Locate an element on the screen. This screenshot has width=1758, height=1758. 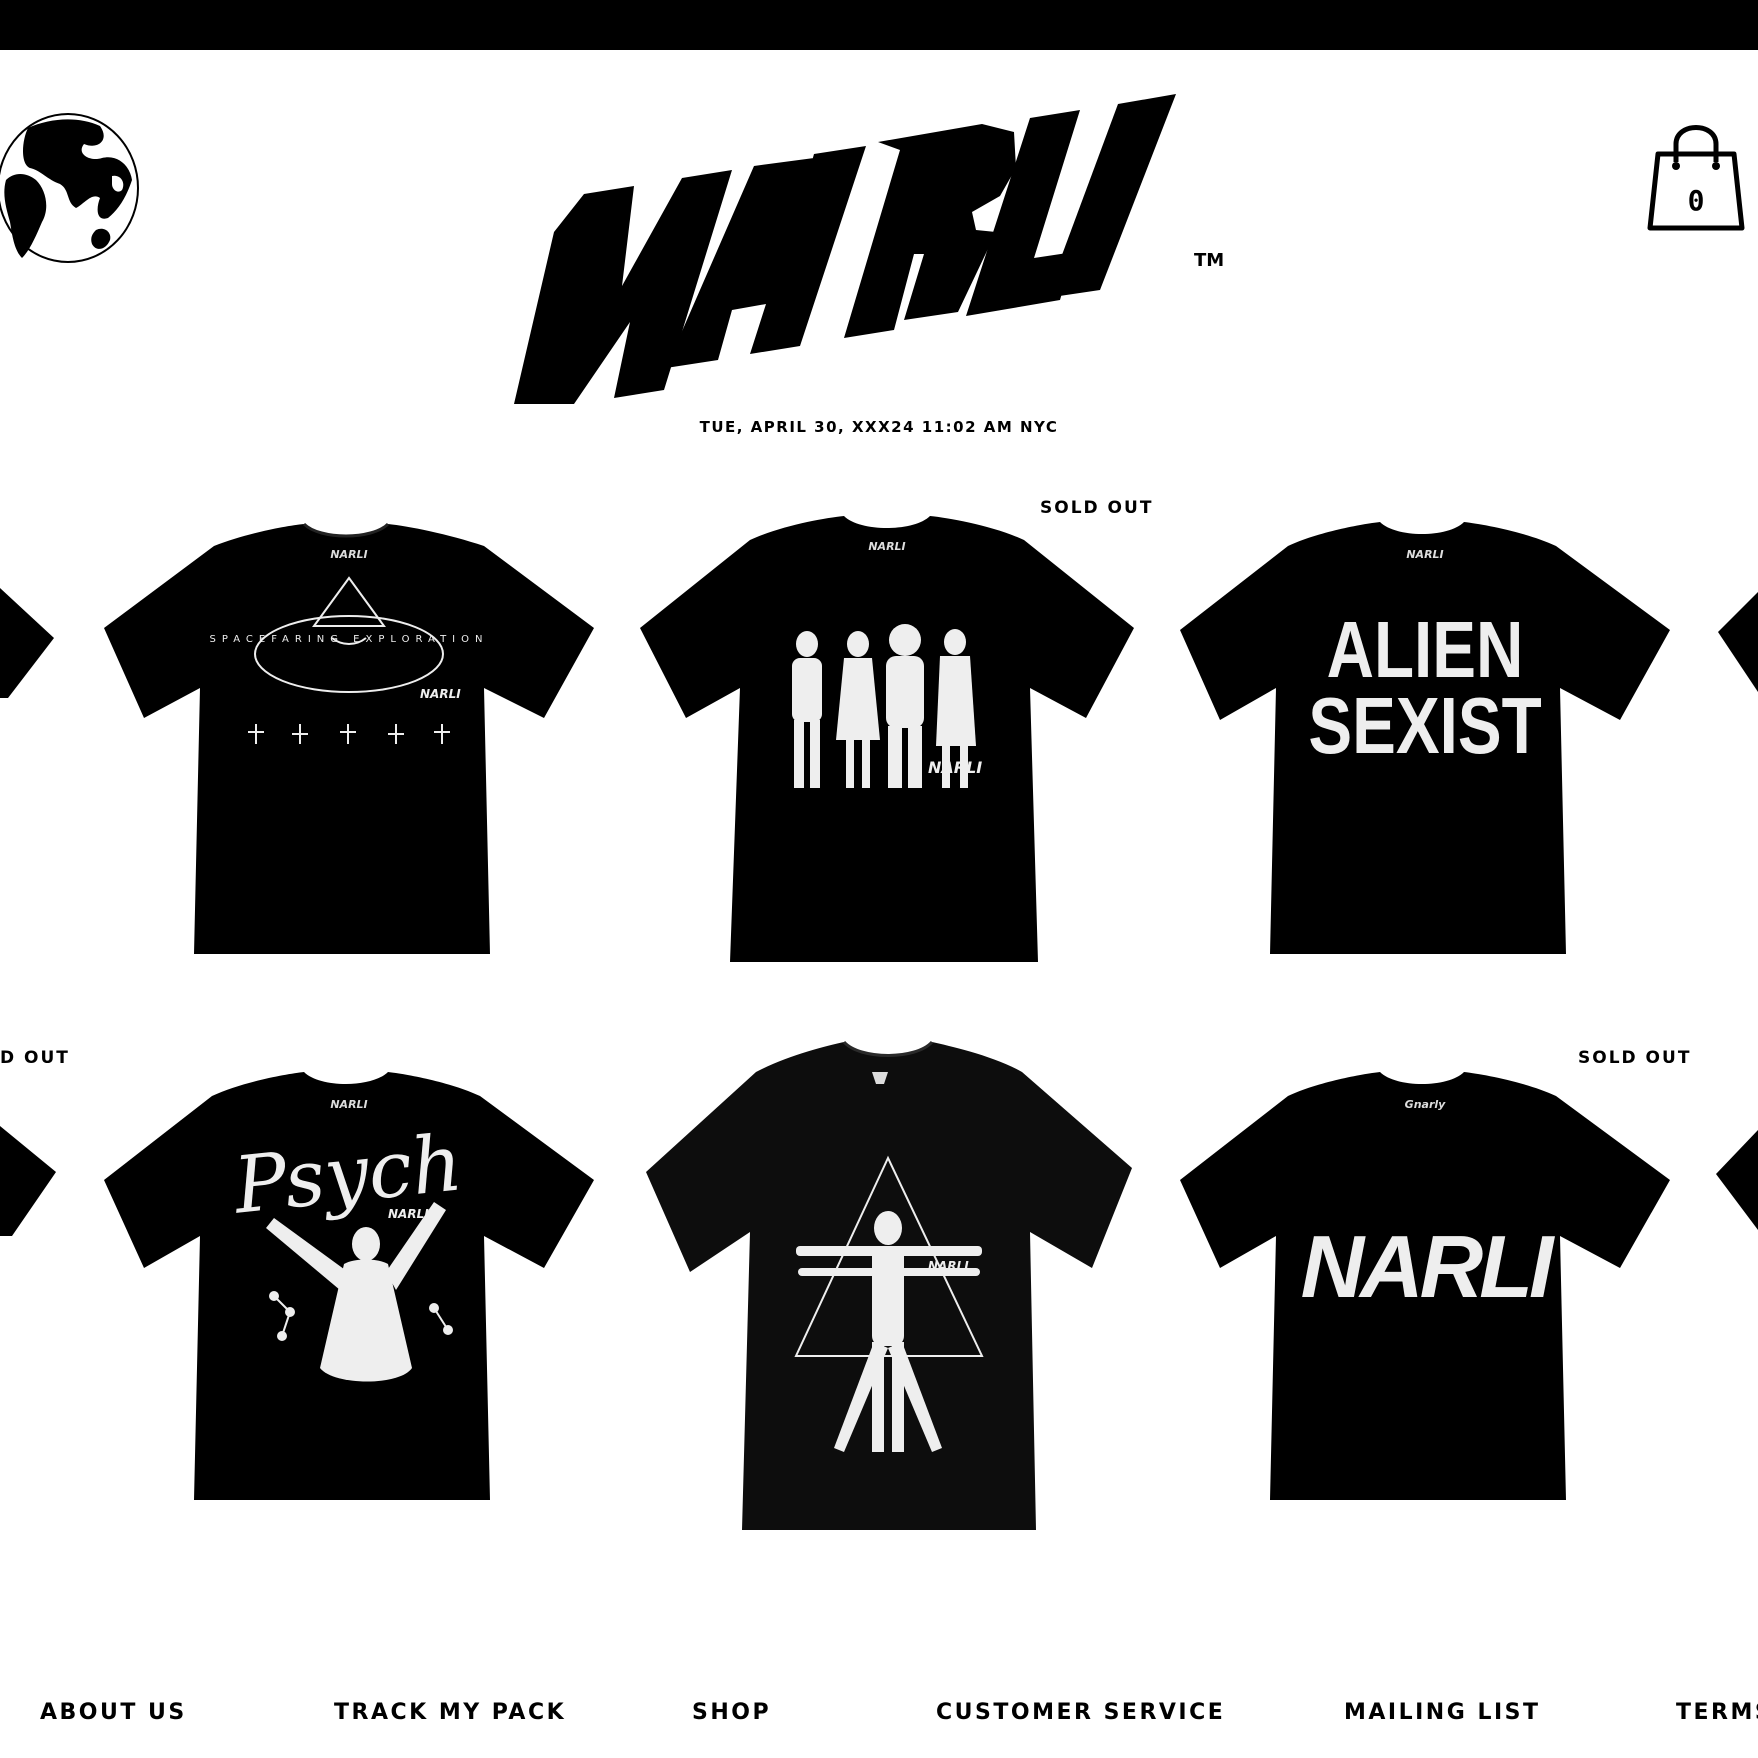
shirt-print-line1: ALIEN is located at coordinates (1425, 649).